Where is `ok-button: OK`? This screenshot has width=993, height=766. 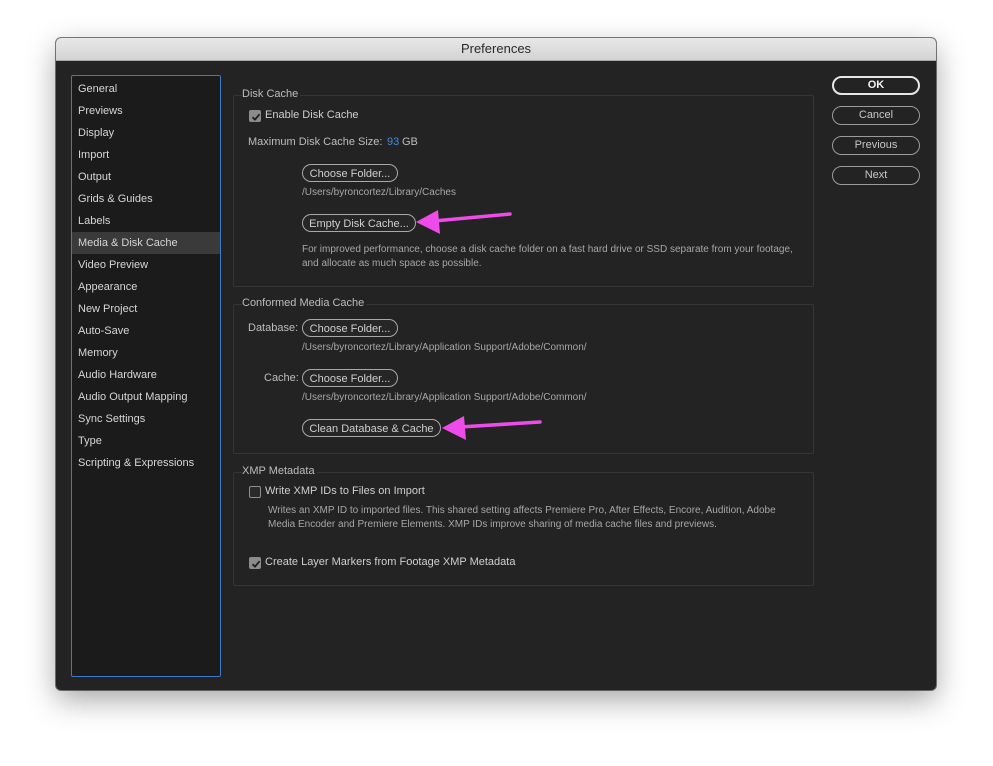
ok-button: OK is located at coordinates (876, 85).